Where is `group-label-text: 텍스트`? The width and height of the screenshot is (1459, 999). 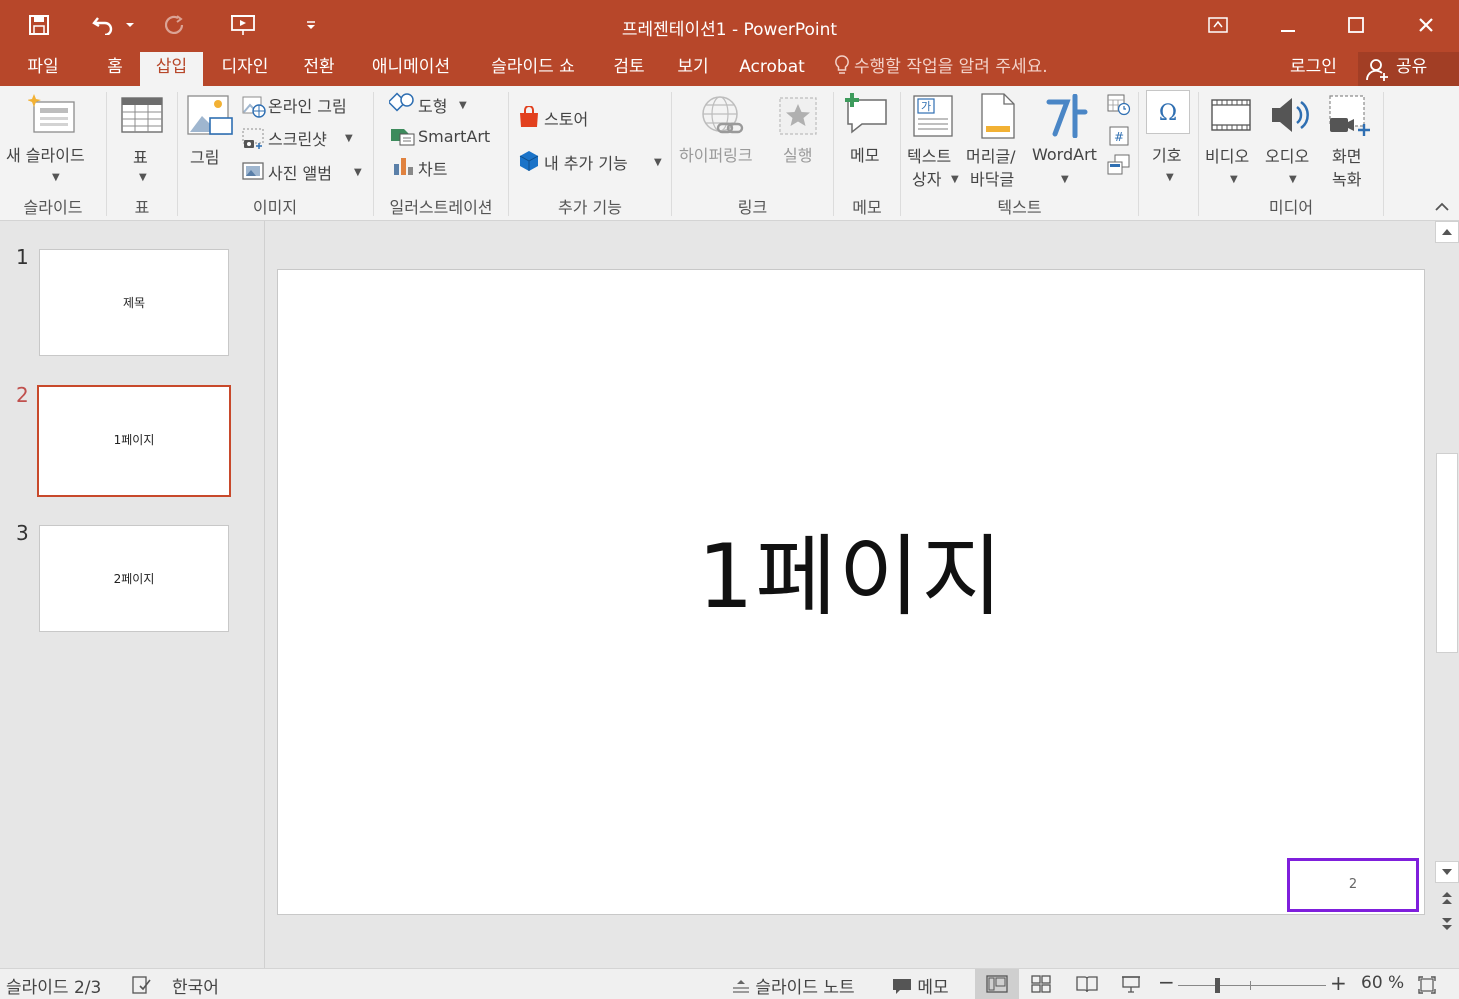
group-label-text: 텍스트 is located at coordinates (1019, 207).